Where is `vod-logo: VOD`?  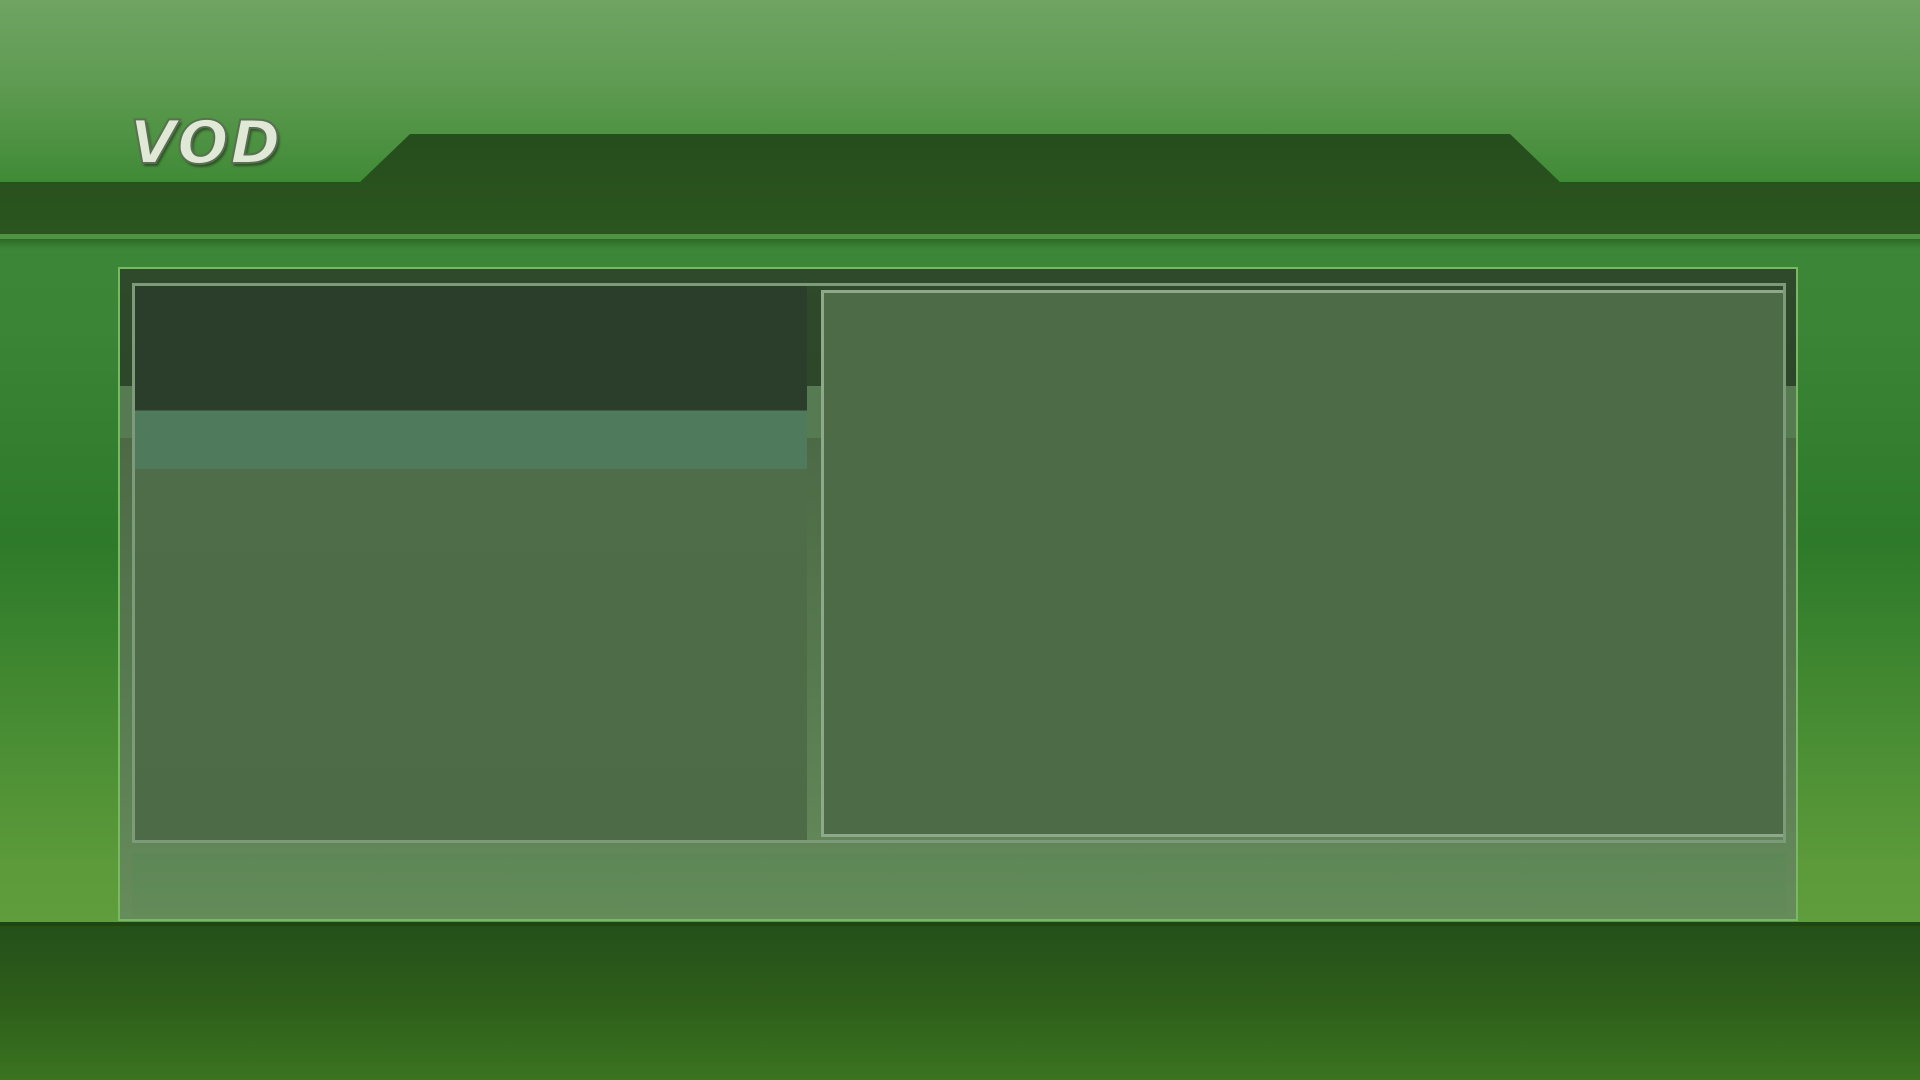 vod-logo: VOD is located at coordinates (206, 143).